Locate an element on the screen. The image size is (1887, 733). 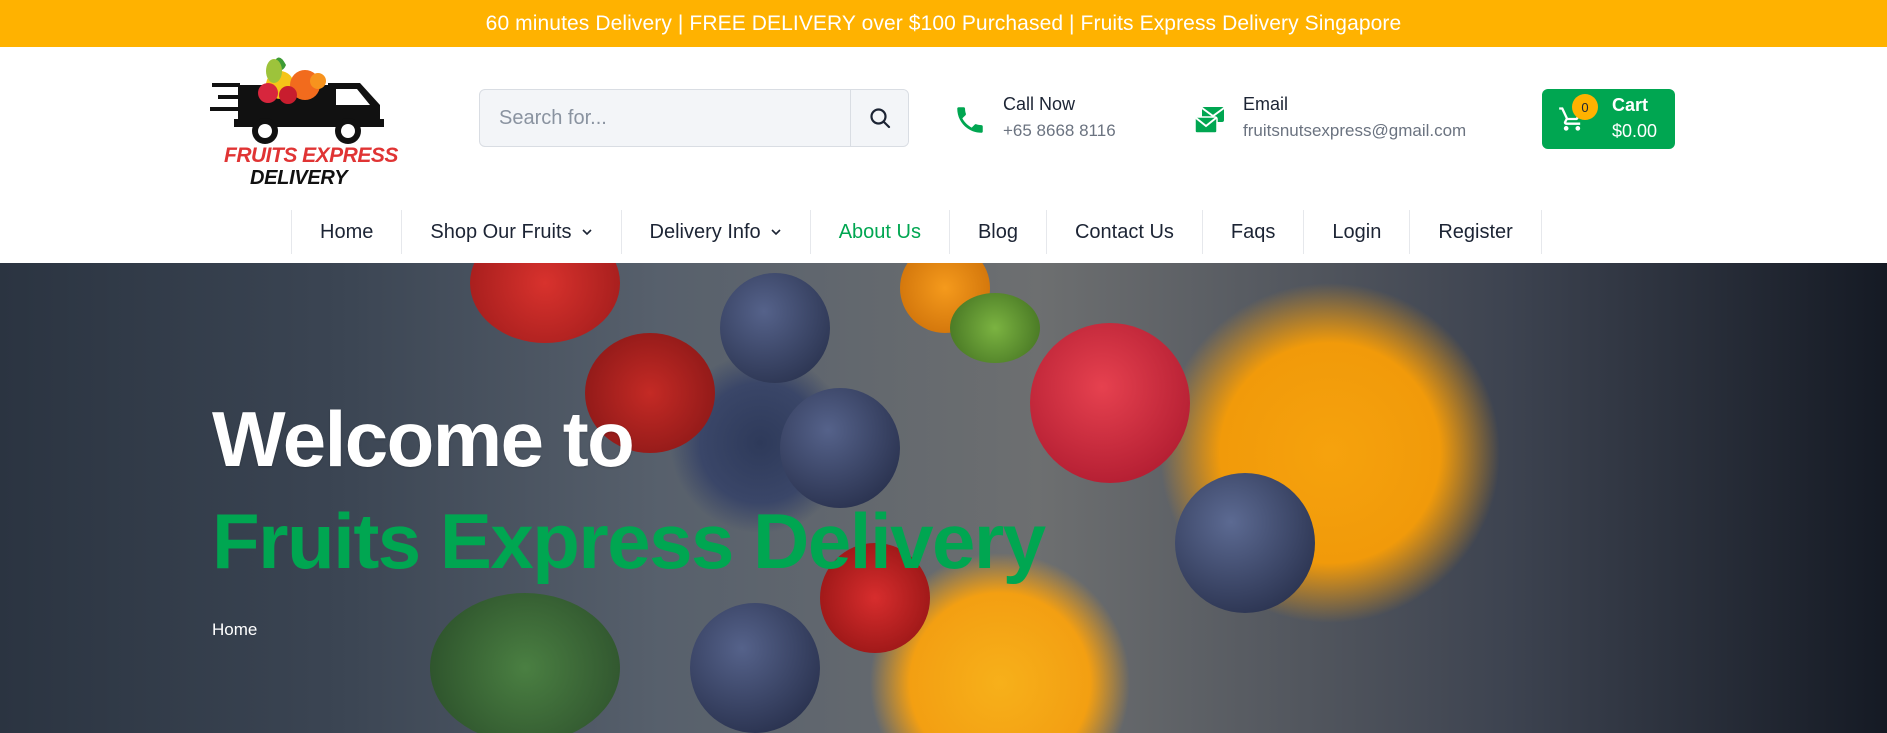
nav-label: Blog is located at coordinates (997, 231).